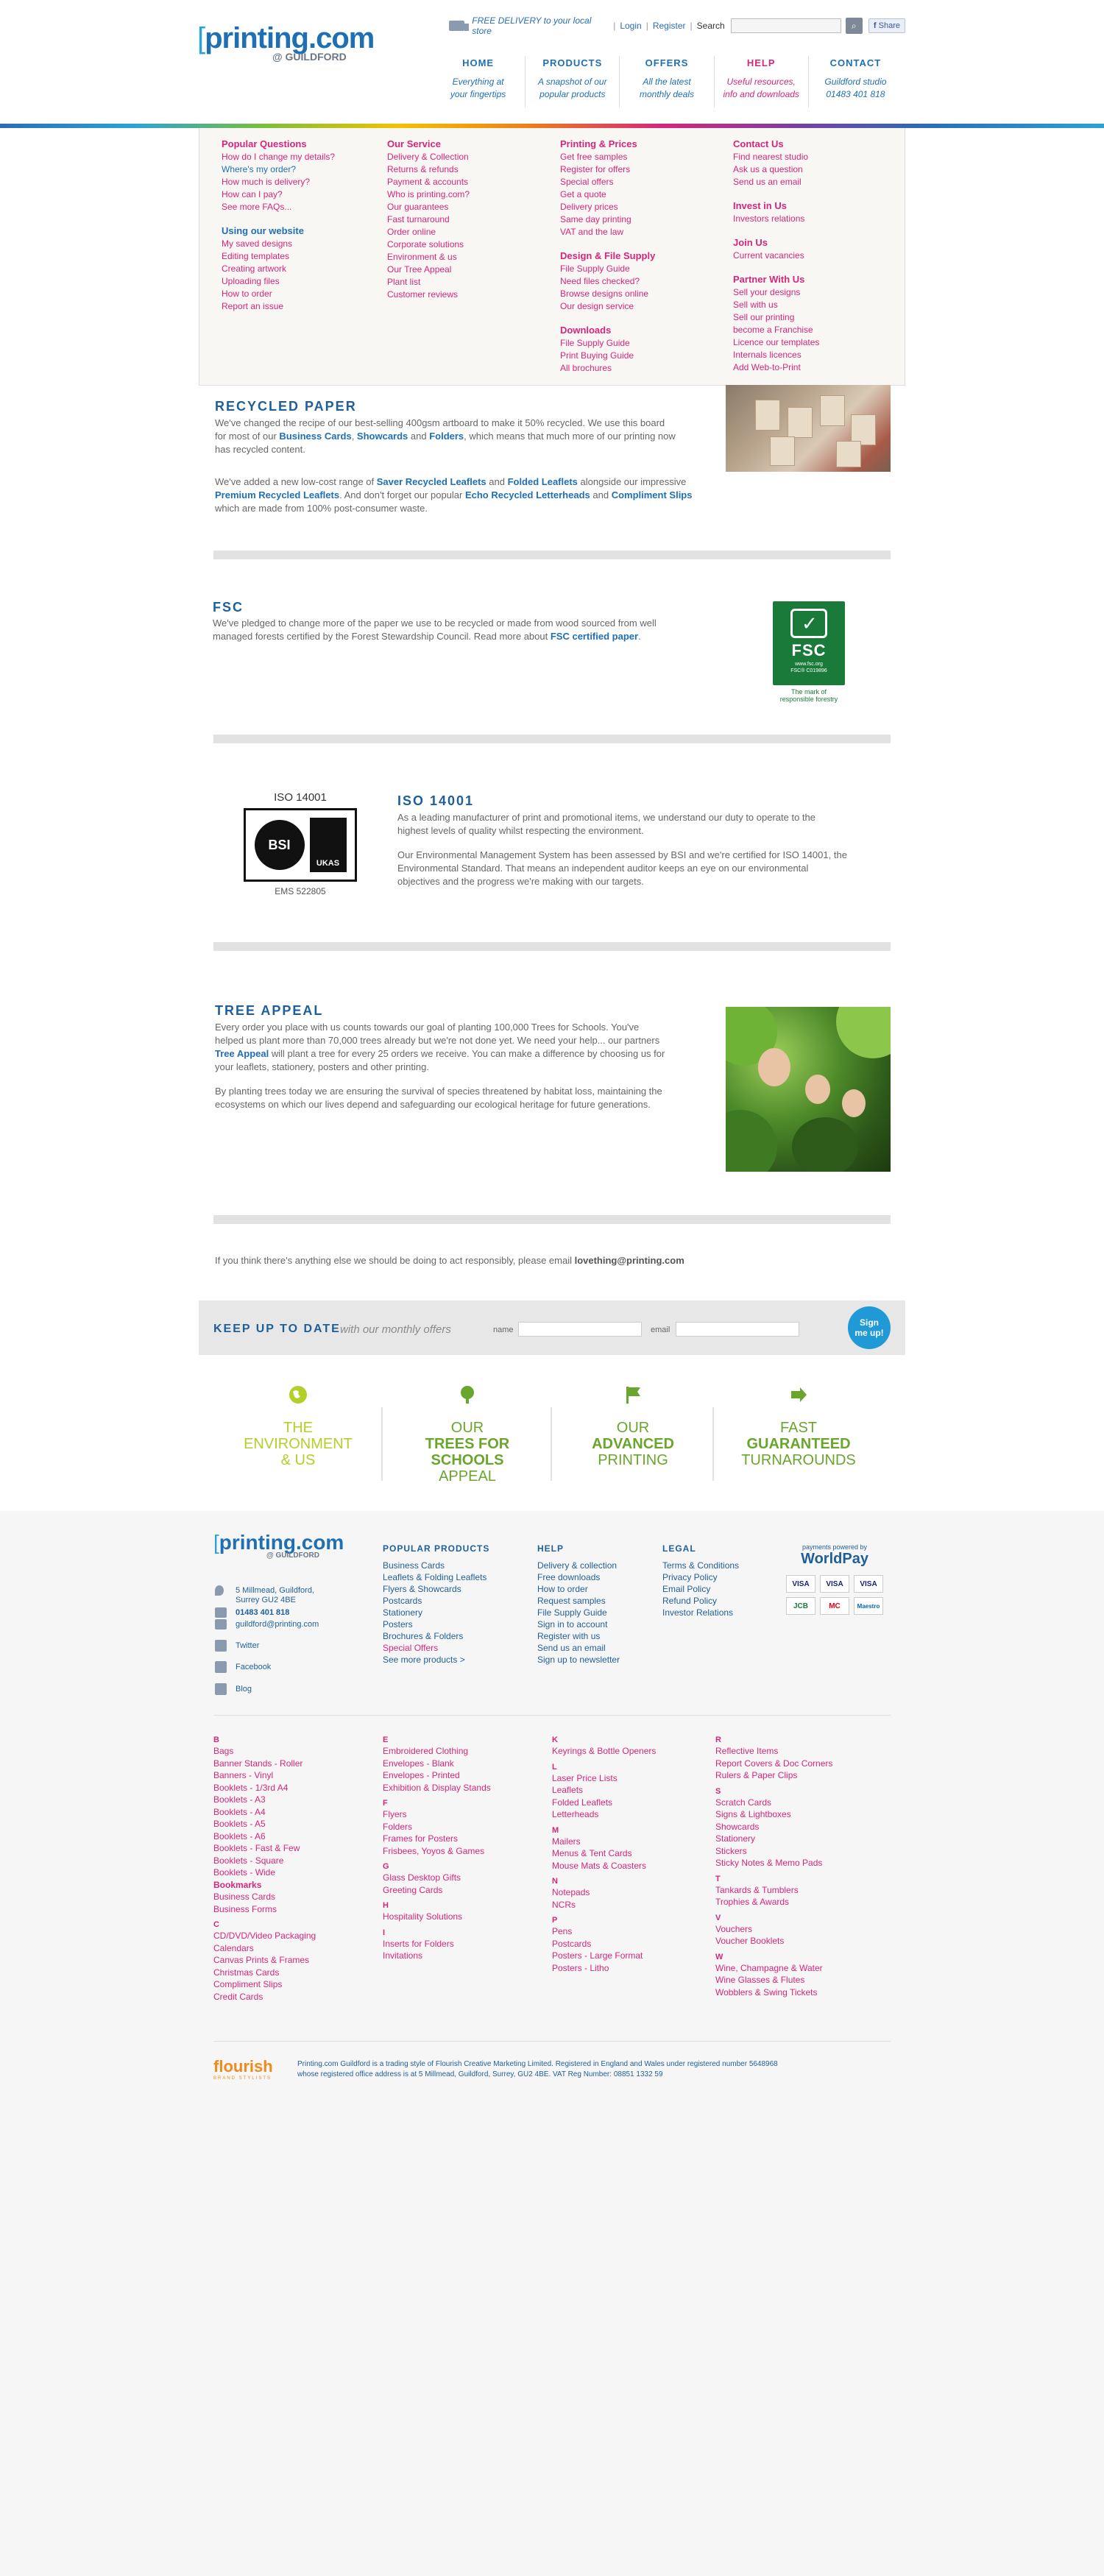  I want to click on az-product-link: Greeting Cards, so click(460, 1890).